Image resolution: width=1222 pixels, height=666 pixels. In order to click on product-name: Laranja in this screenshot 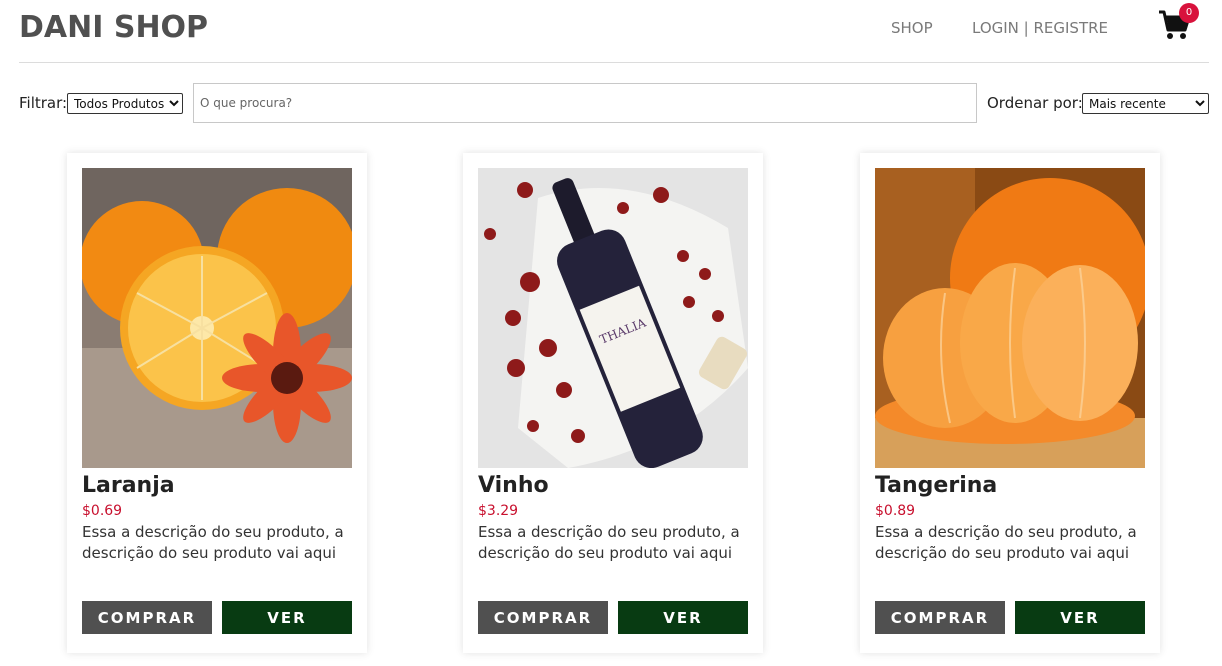, I will do `click(128, 485)`.